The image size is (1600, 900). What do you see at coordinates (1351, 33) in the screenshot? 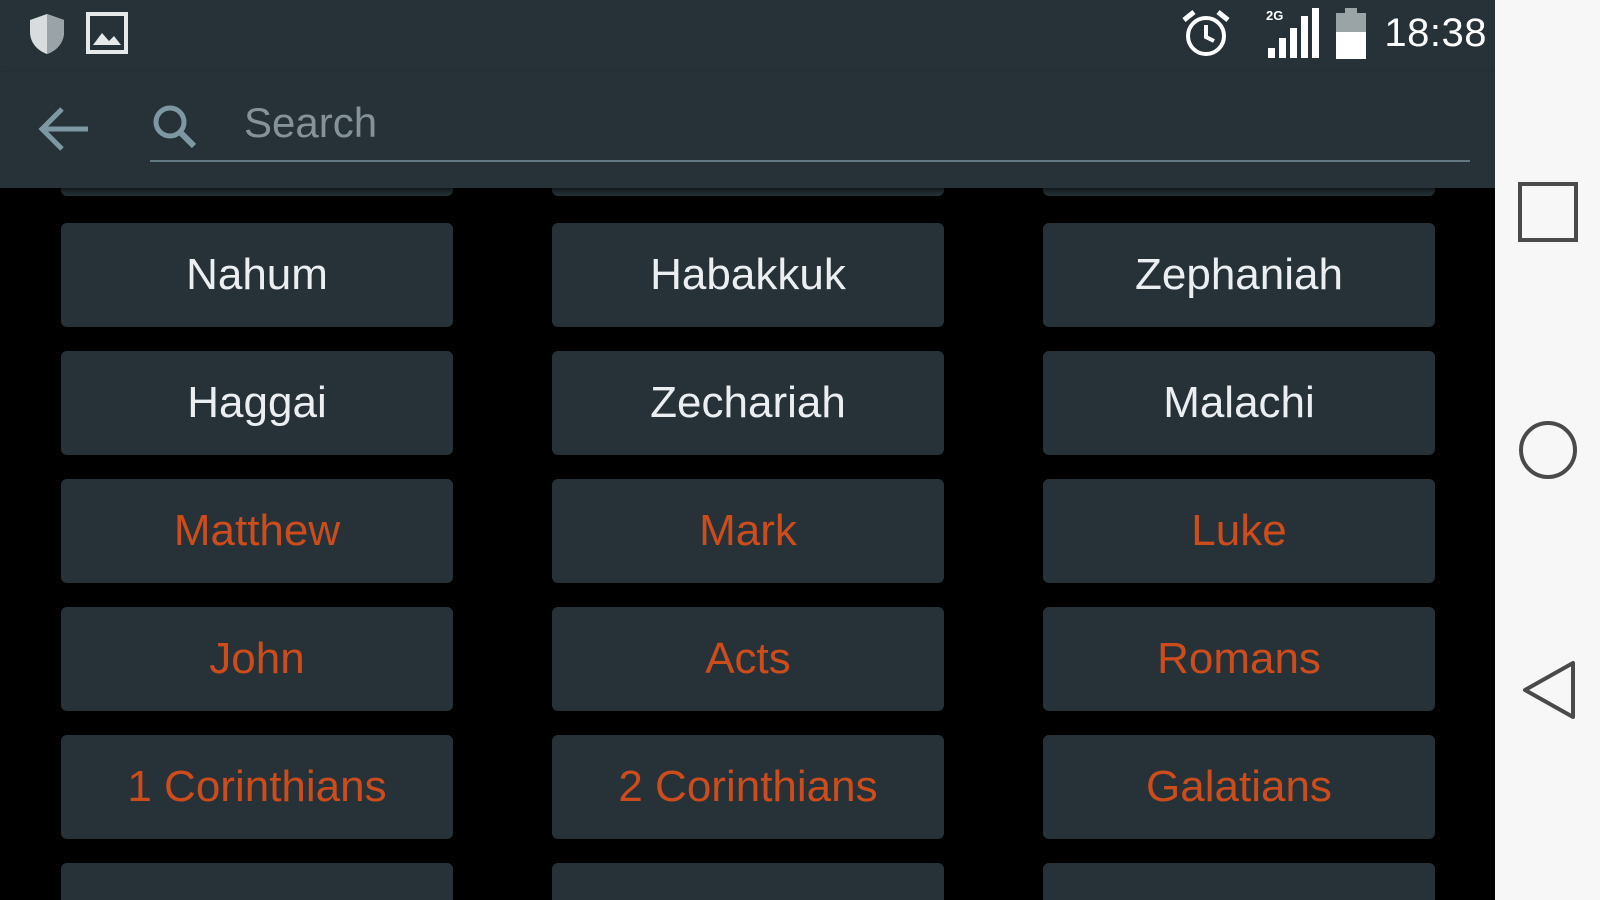
I see `battery-icon` at bounding box center [1351, 33].